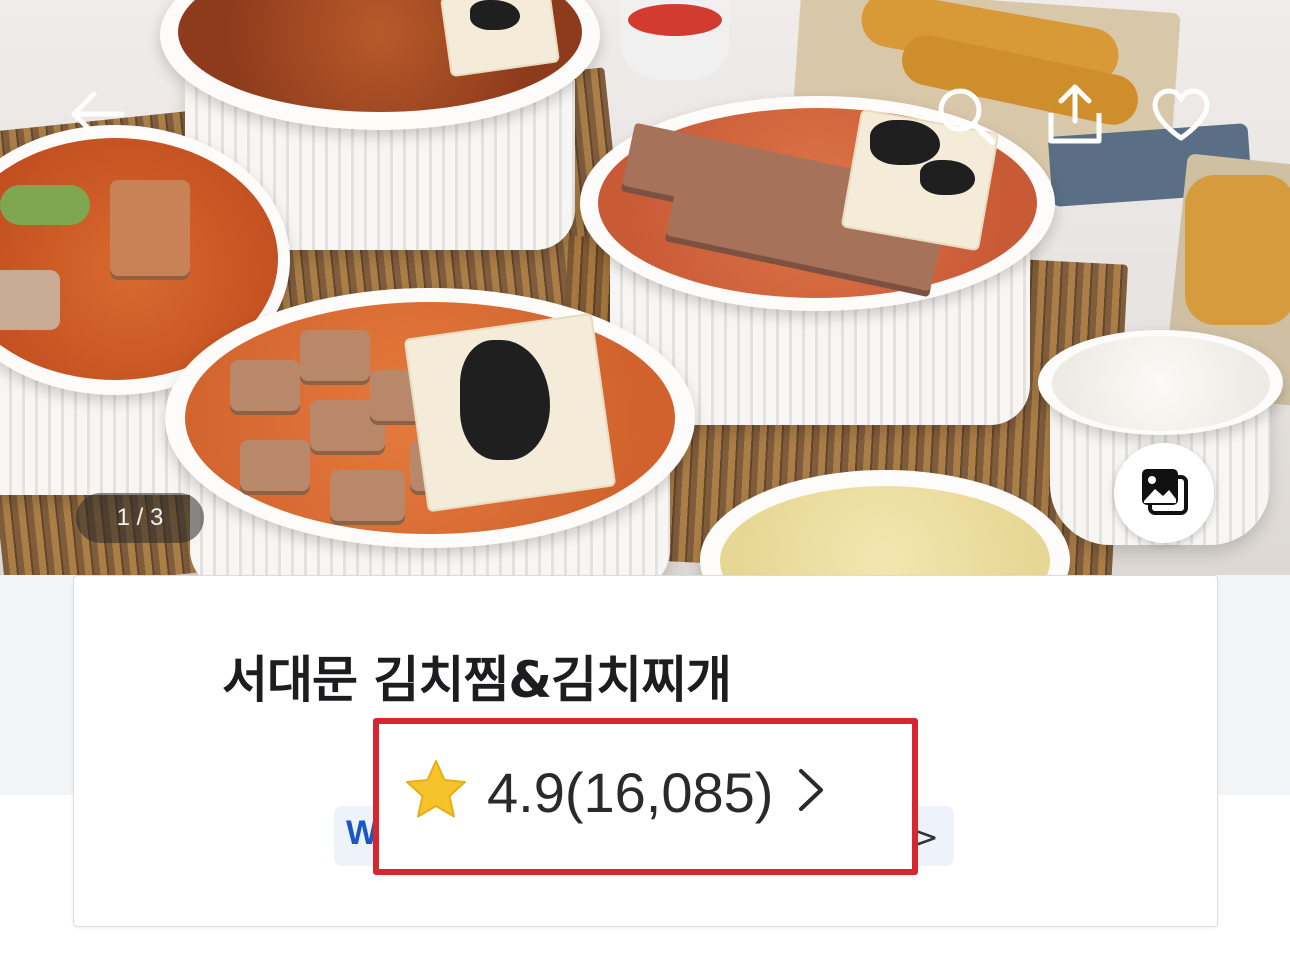  What do you see at coordinates (150, 230) in the screenshot?
I see `kimchi` at bounding box center [150, 230].